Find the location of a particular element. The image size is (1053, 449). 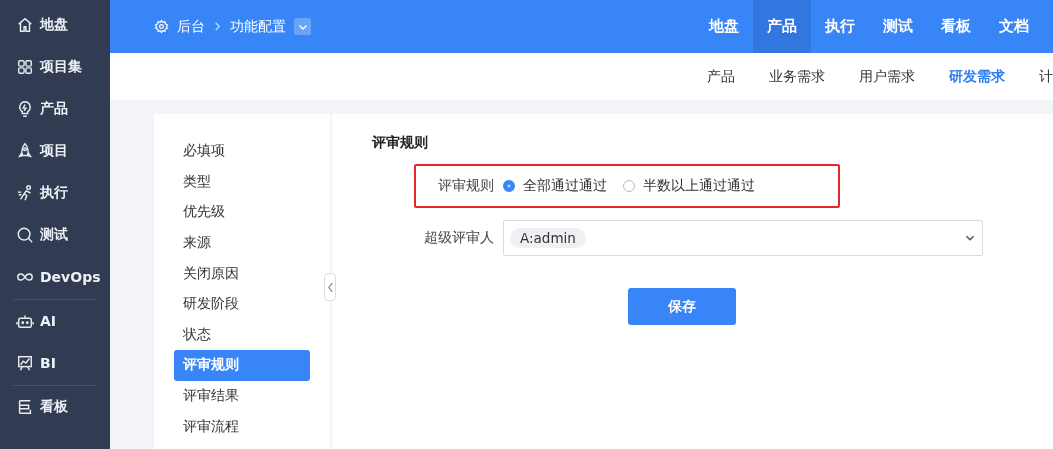

nav-tab: 看板 is located at coordinates (956, 26).